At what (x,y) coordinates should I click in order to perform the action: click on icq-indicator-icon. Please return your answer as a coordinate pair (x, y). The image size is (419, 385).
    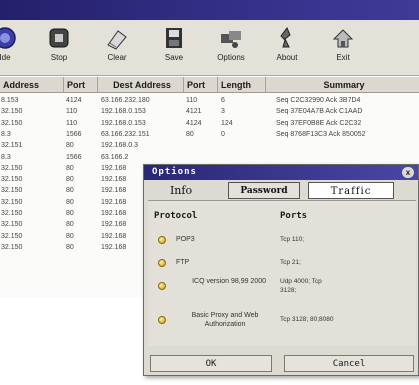
    Looking at the image, I should click on (162, 286).